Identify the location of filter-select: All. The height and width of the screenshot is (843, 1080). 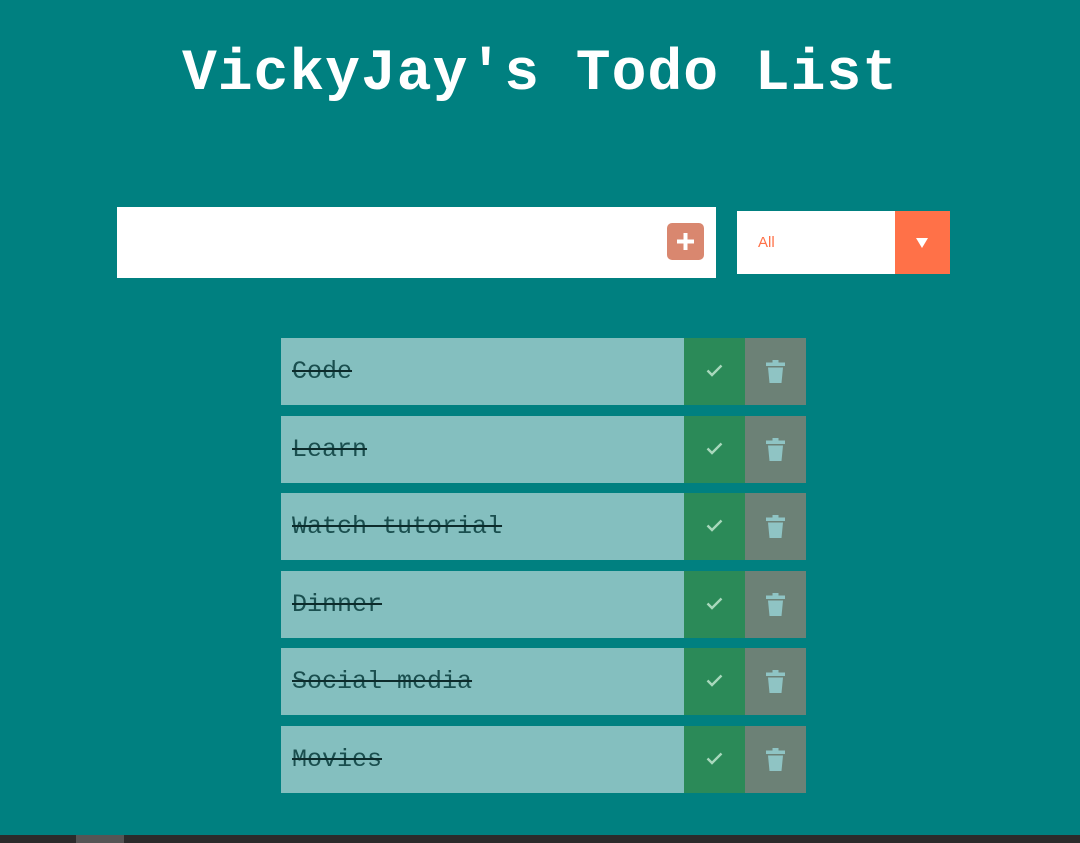
(843, 242).